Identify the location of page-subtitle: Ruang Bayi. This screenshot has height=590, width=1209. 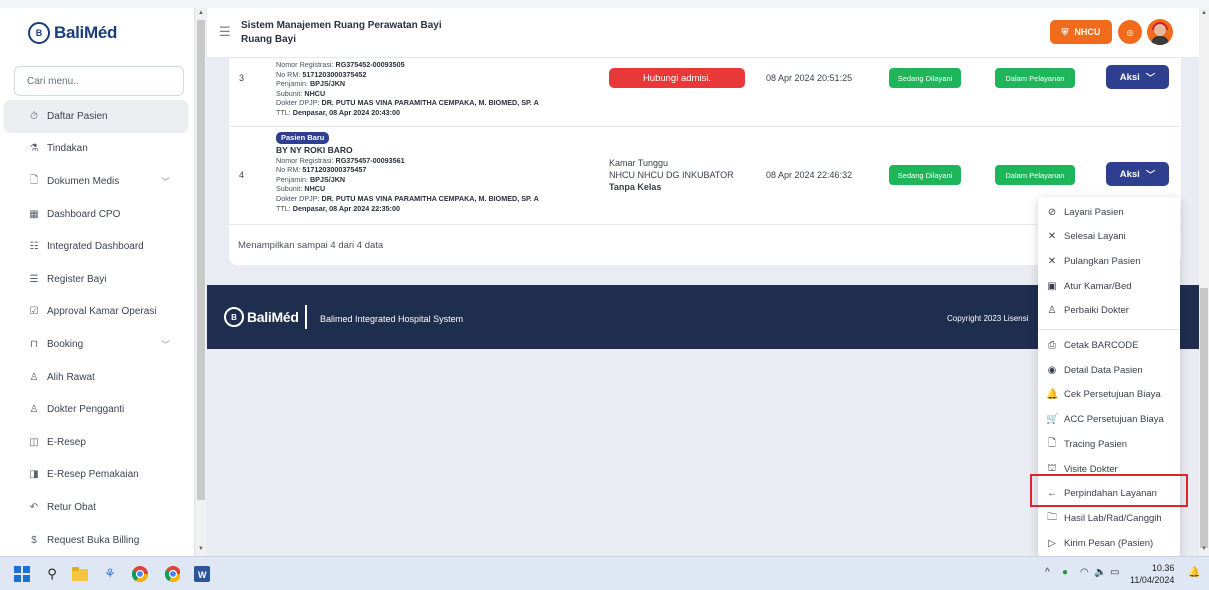
(269, 39).